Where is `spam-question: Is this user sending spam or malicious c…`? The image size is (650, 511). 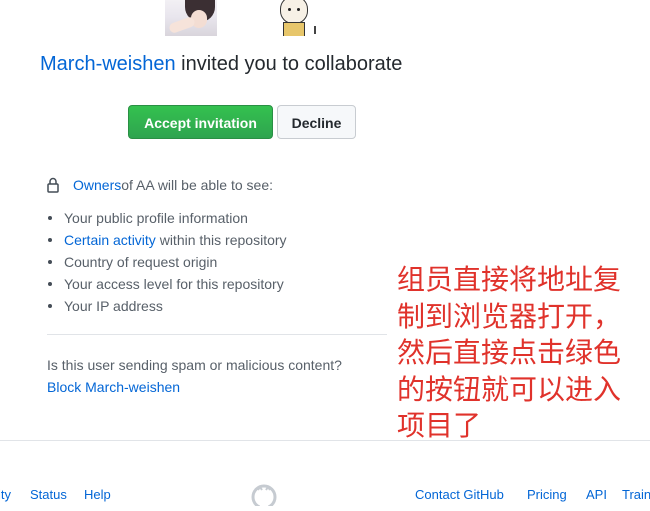
spam-question: Is this user sending spam or malicious c… is located at coordinates (194, 365).